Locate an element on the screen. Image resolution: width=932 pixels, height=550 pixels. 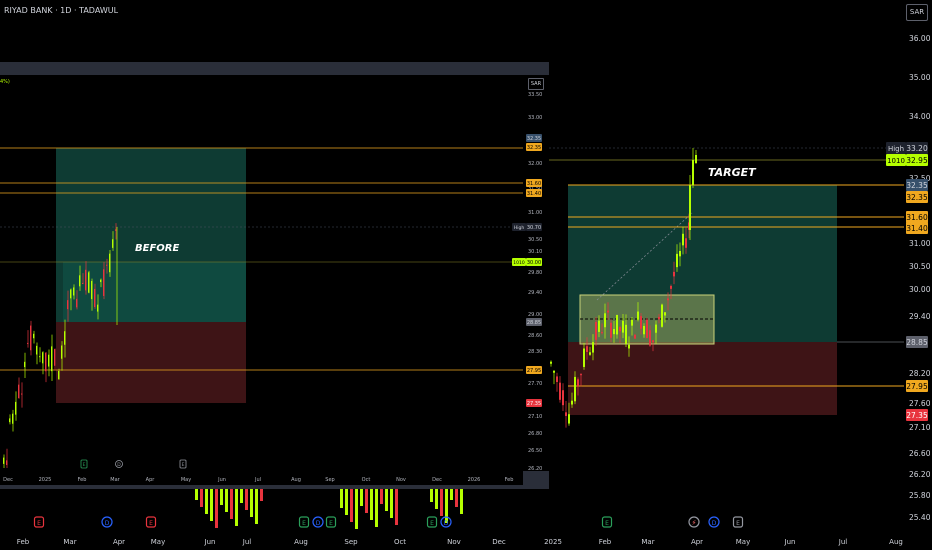
inset-marker-letter: E is located at coordinates (183, 465).